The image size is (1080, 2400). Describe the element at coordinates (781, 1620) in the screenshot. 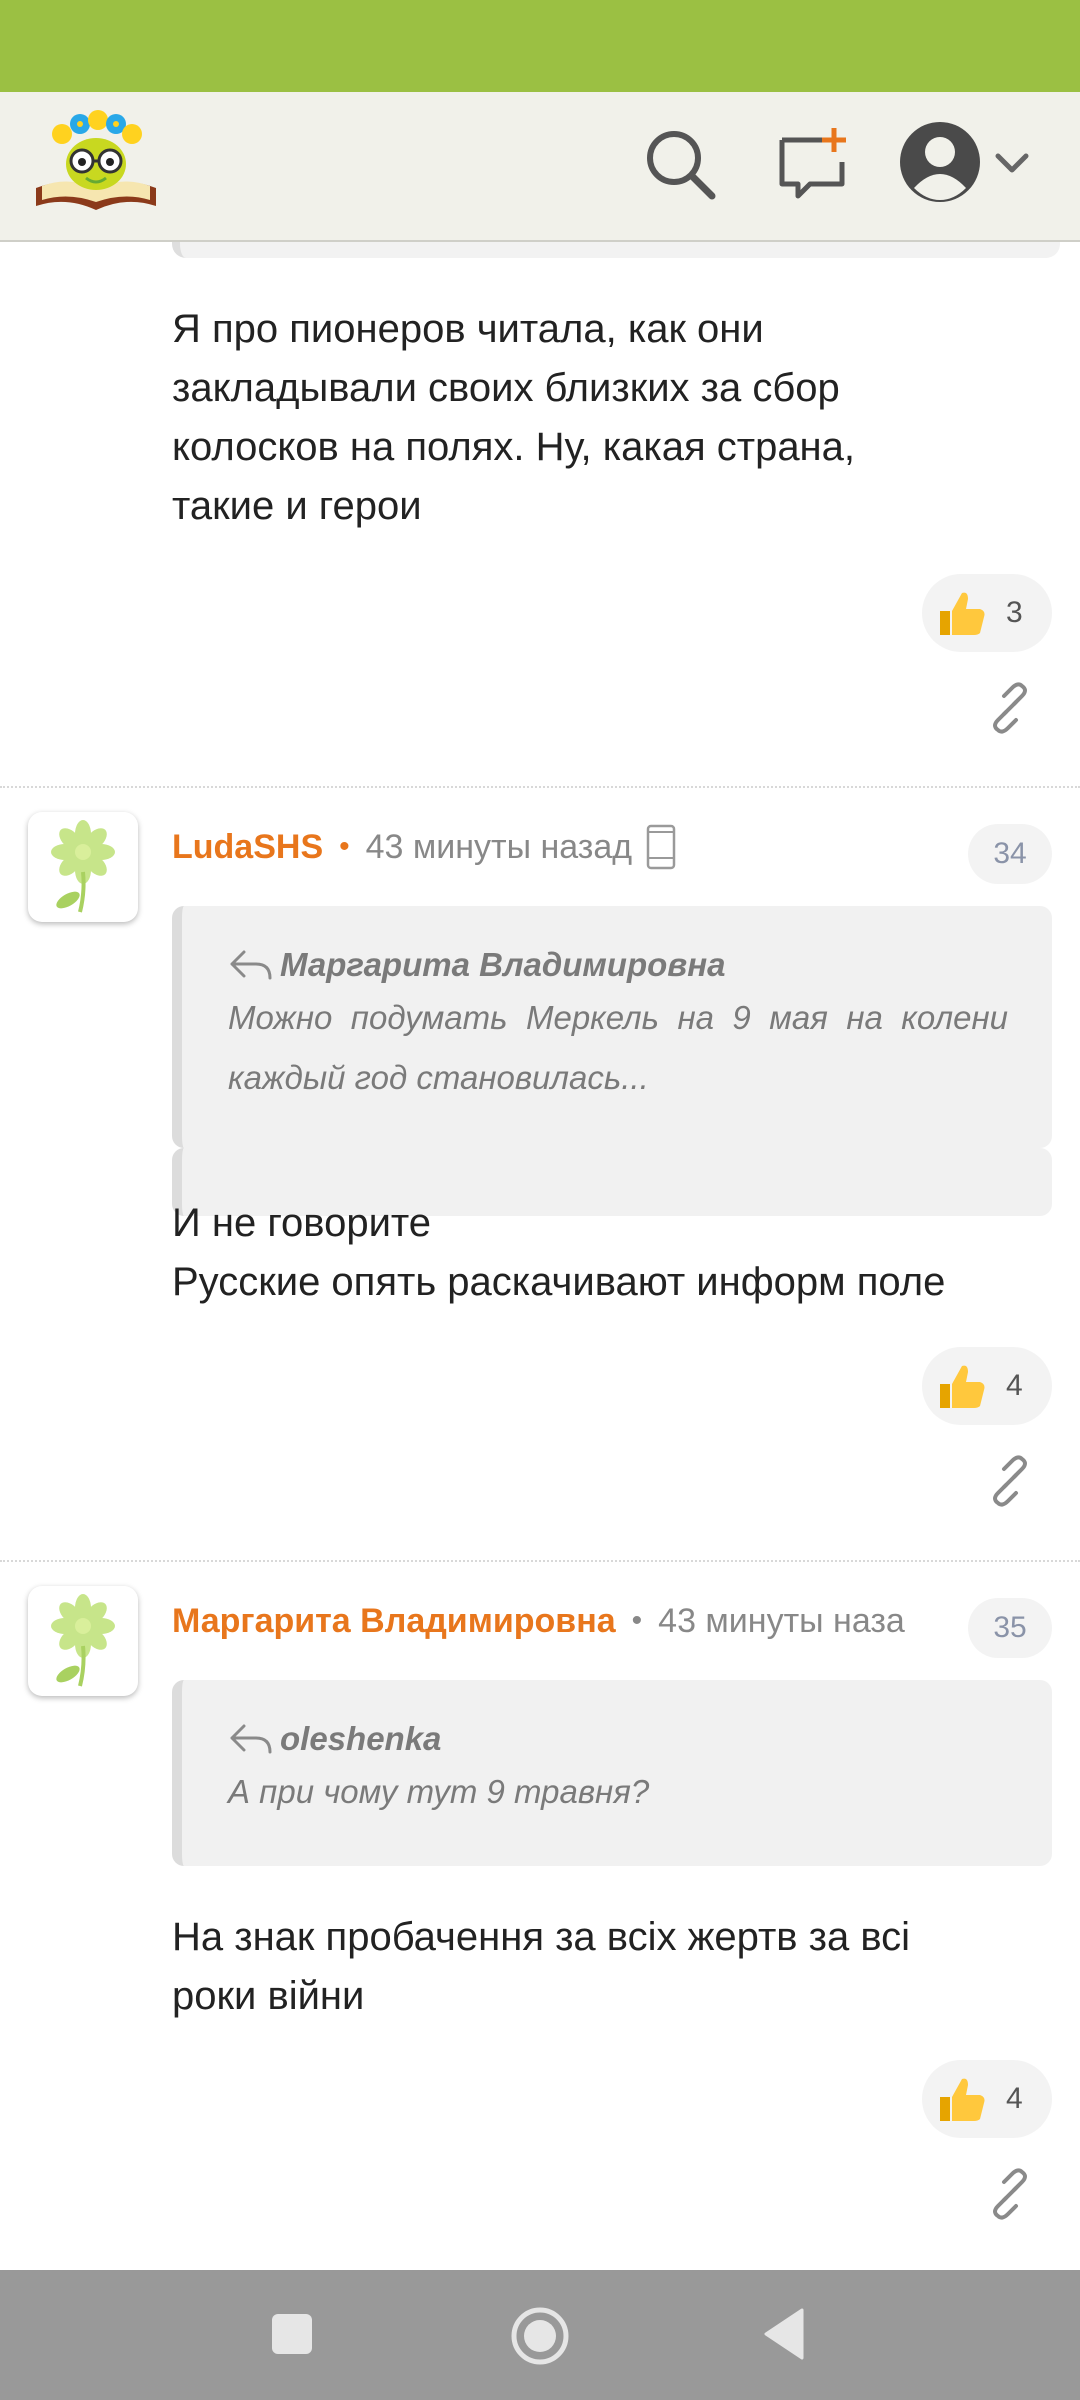

I see `comment-time: 43 минуты наза` at that location.